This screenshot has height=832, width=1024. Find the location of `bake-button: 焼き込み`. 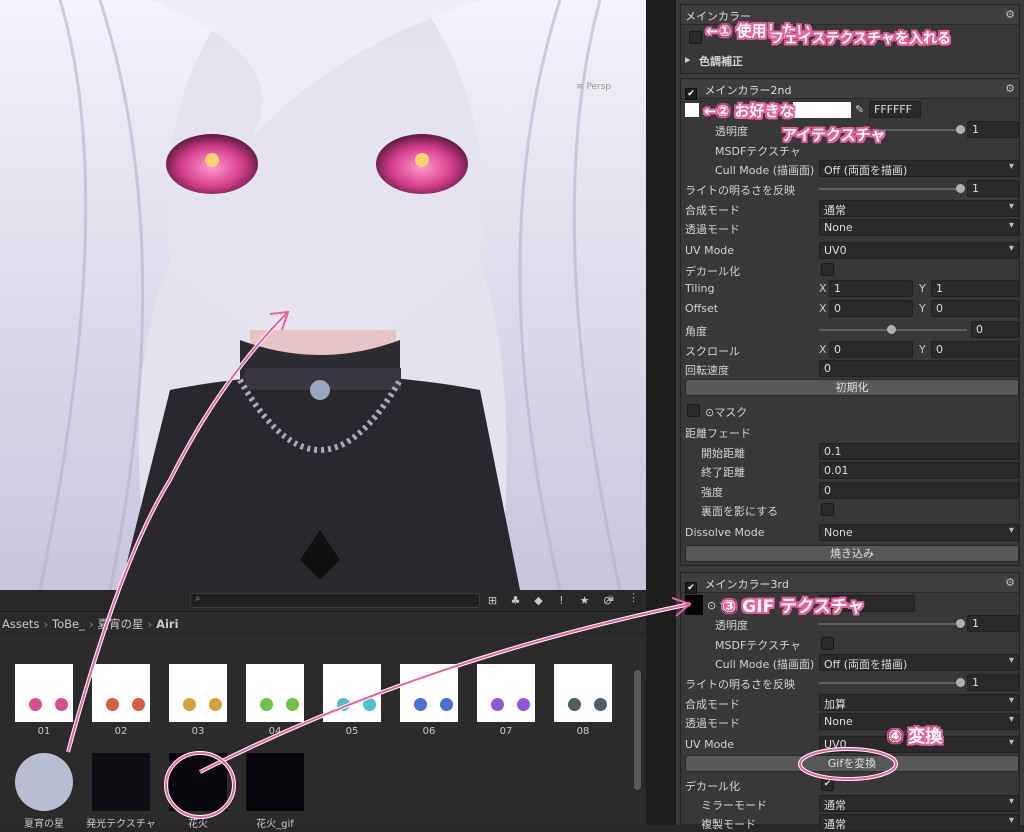

bake-button: 焼き込み is located at coordinates (852, 553).